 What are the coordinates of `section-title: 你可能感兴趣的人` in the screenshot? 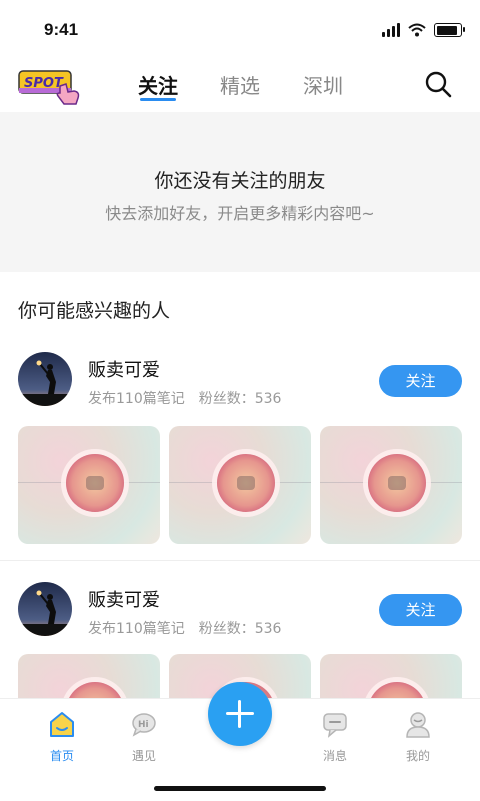 It's located at (94, 311).